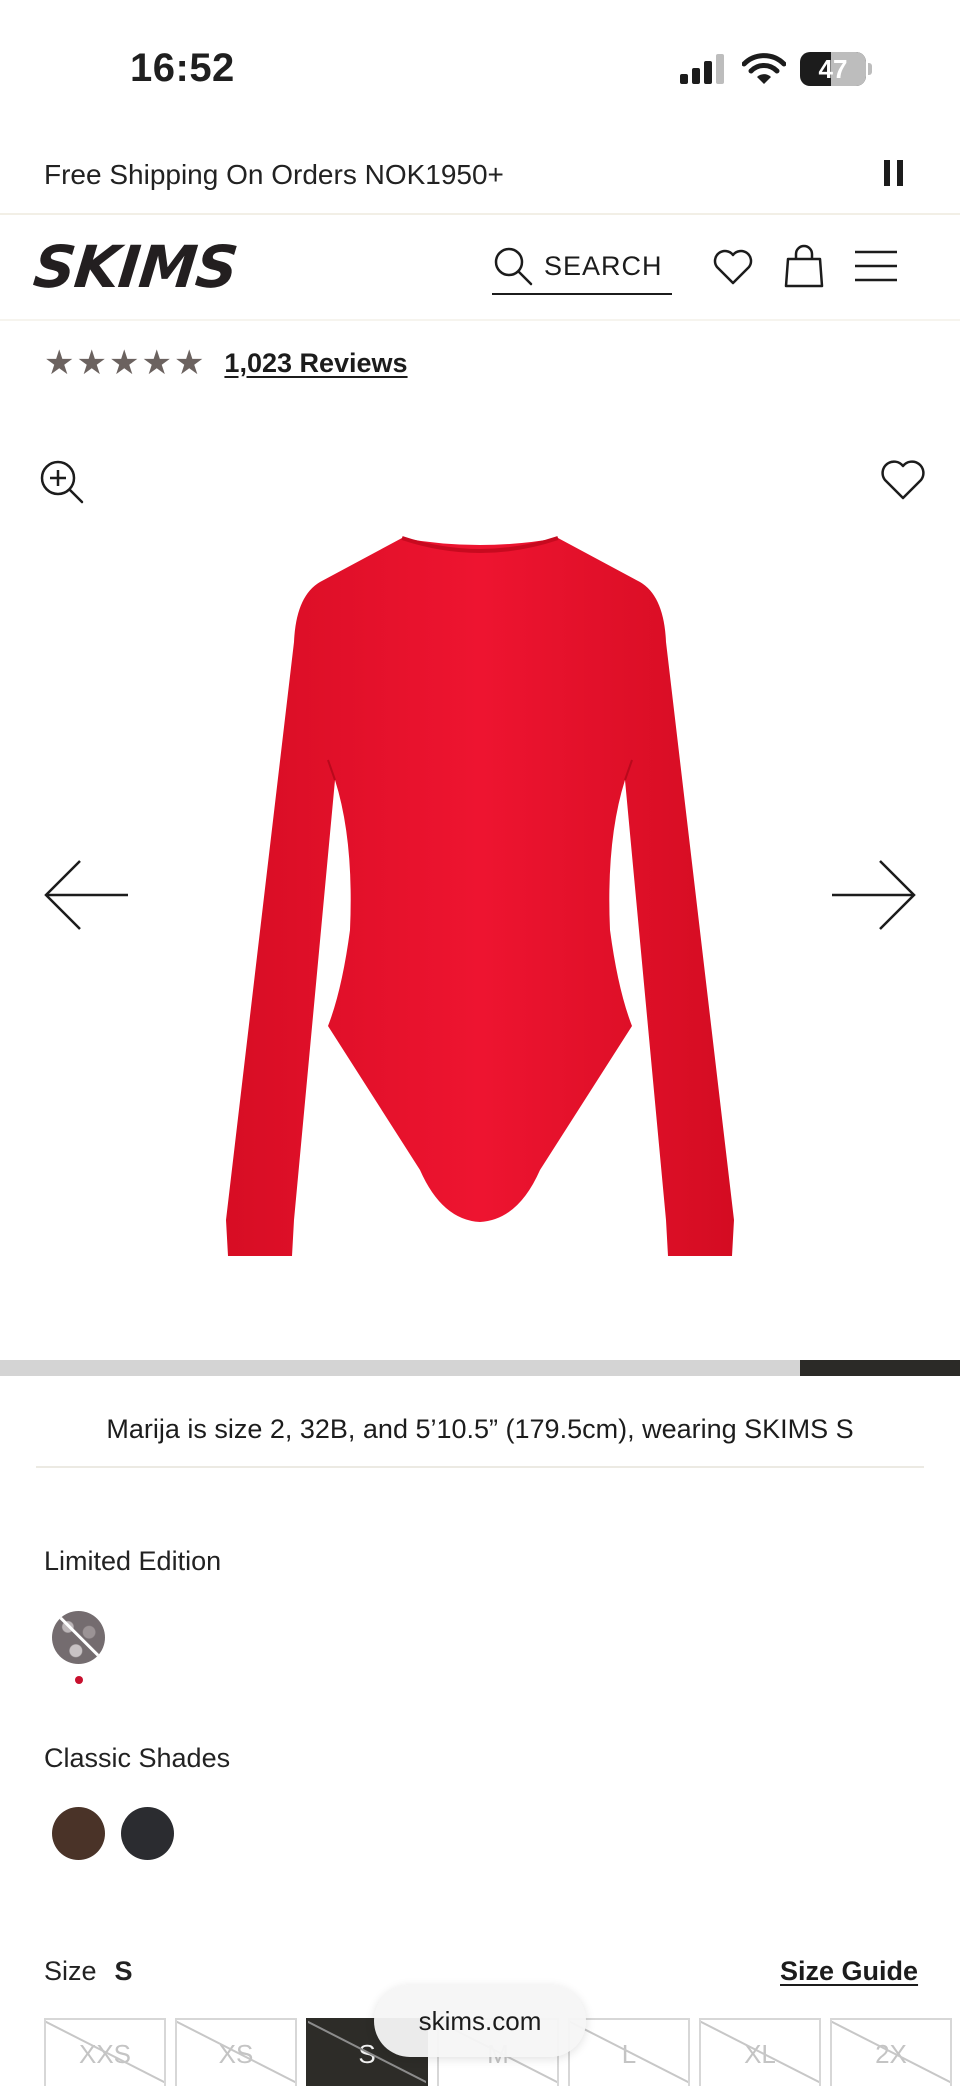 This screenshot has width=960, height=2086. I want to click on promo-text: Free Shipping On Orders NOK1950+, so click(274, 174).